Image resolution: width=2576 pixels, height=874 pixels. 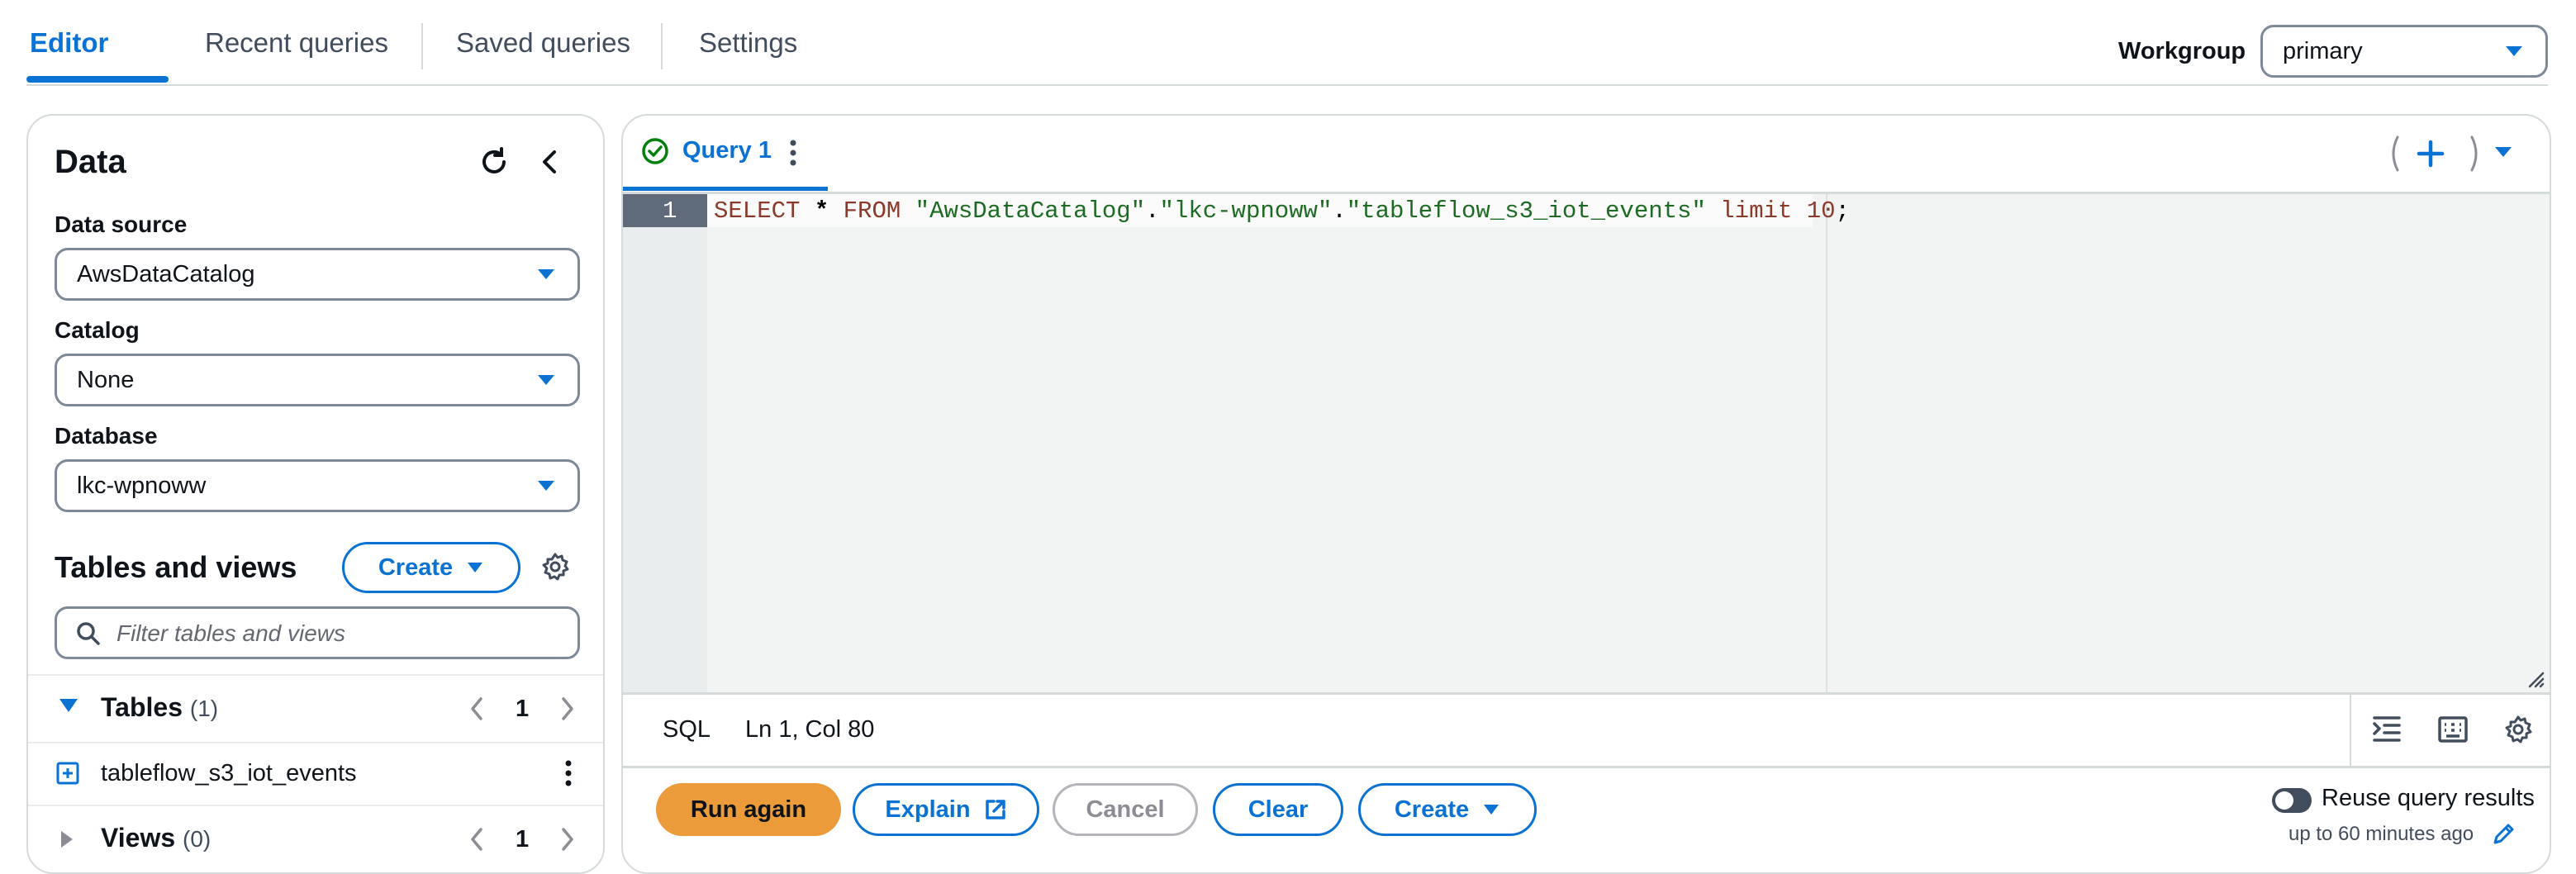 What do you see at coordinates (106, 380) in the screenshot?
I see `catalog-value: None` at bounding box center [106, 380].